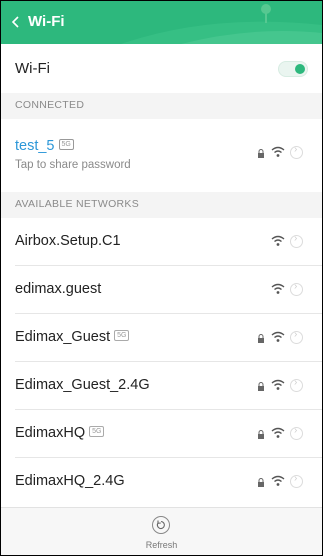  I want to click on network-row: Airbox.Setup.C1, so click(161, 242).